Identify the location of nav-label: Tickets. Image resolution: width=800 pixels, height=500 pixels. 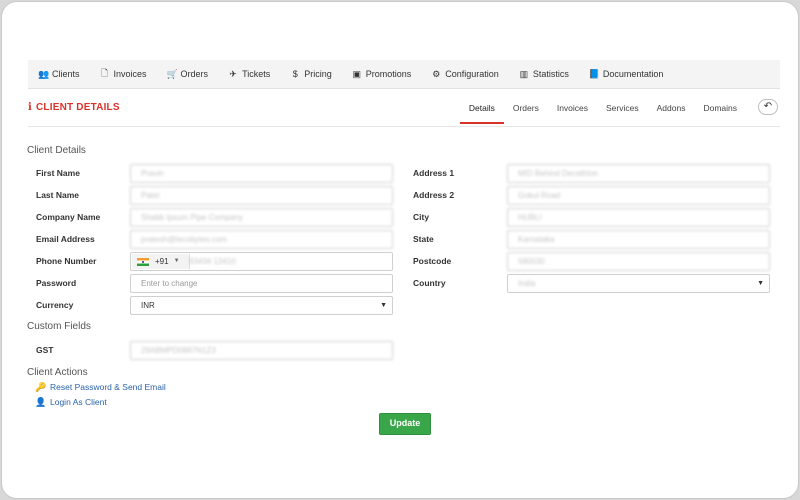
(256, 74).